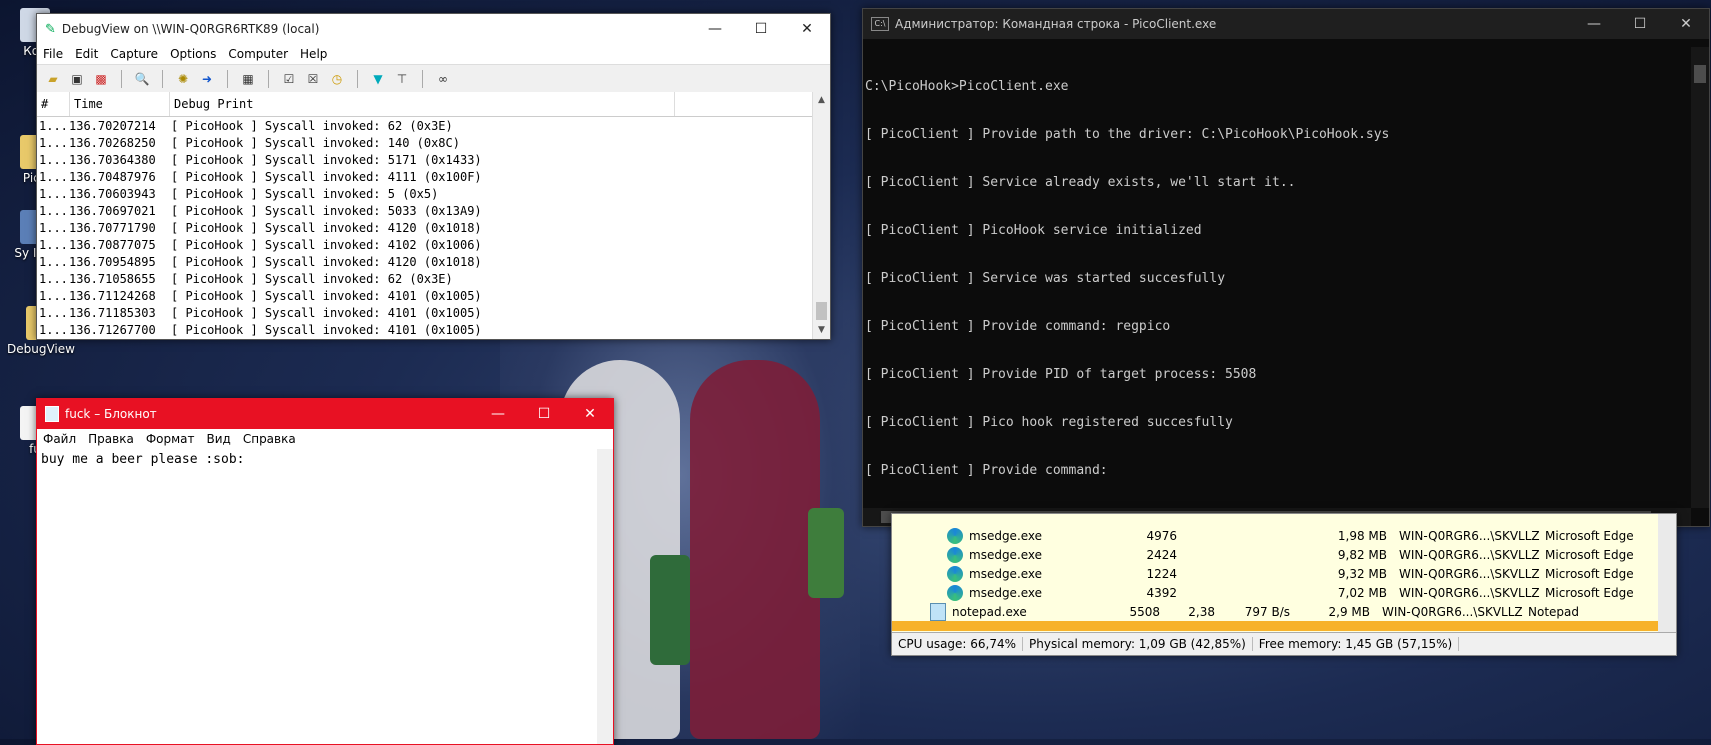  I want to click on menu-computer: Computer, so click(258, 54).